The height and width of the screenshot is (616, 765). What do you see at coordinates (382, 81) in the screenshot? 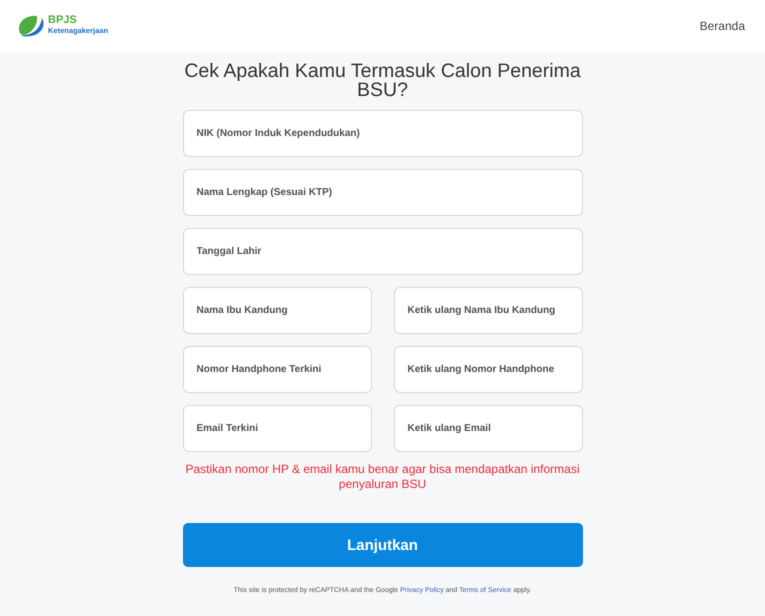
I see `page-title: Cek Apakah Kamu Termasuk Calon Penerima BSU?` at bounding box center [382, 81].